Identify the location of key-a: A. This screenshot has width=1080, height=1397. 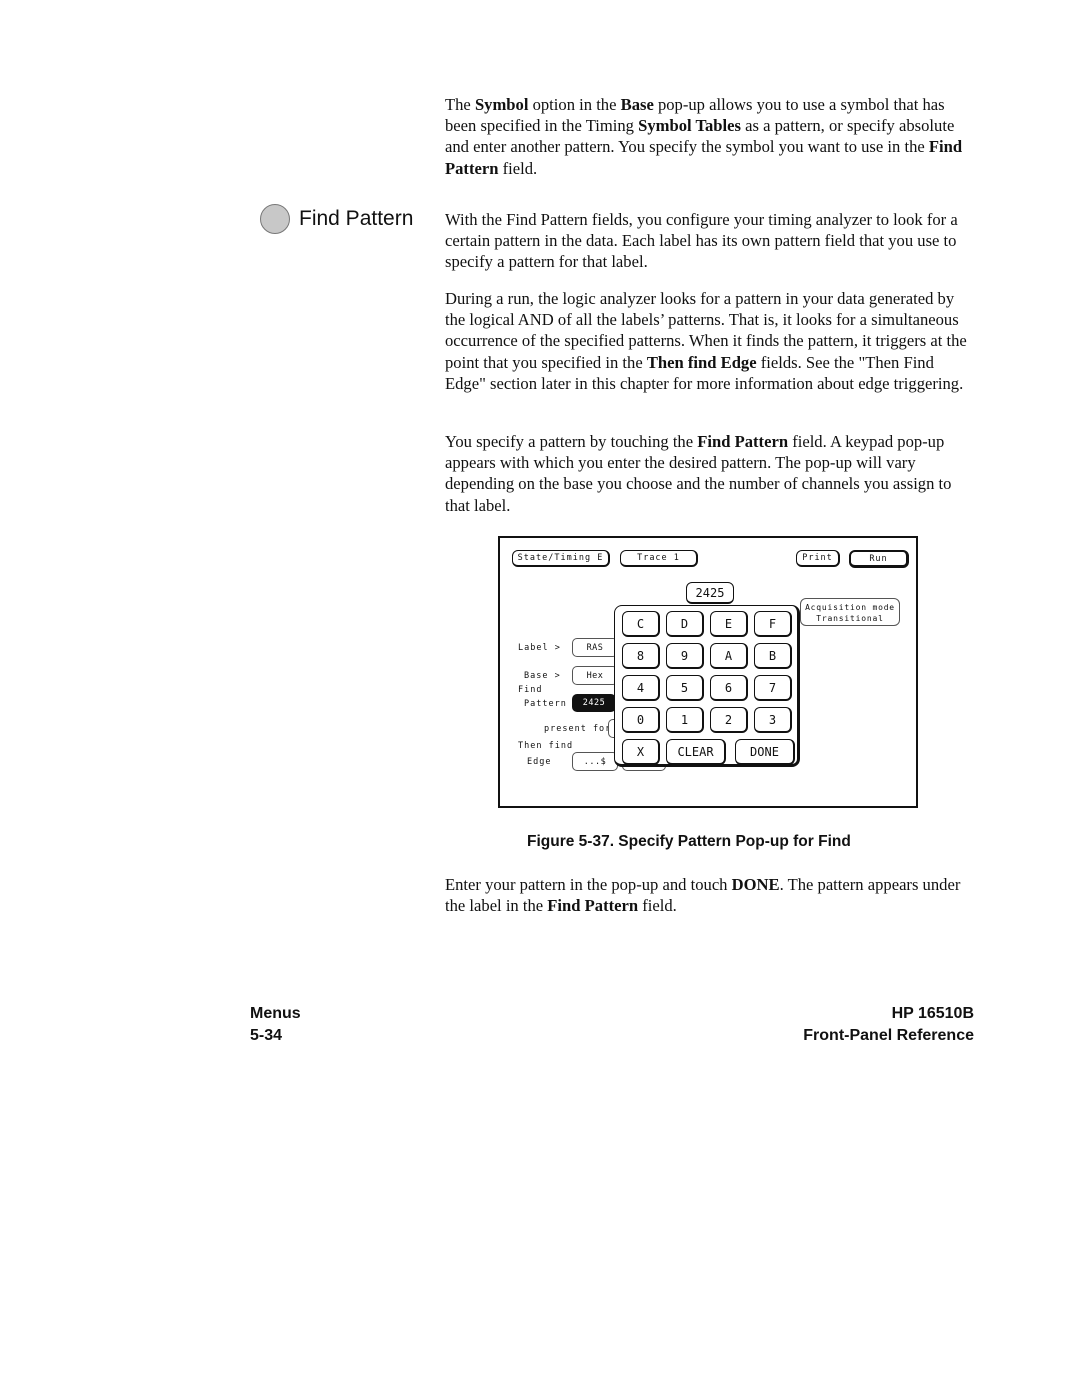
(729, 656).